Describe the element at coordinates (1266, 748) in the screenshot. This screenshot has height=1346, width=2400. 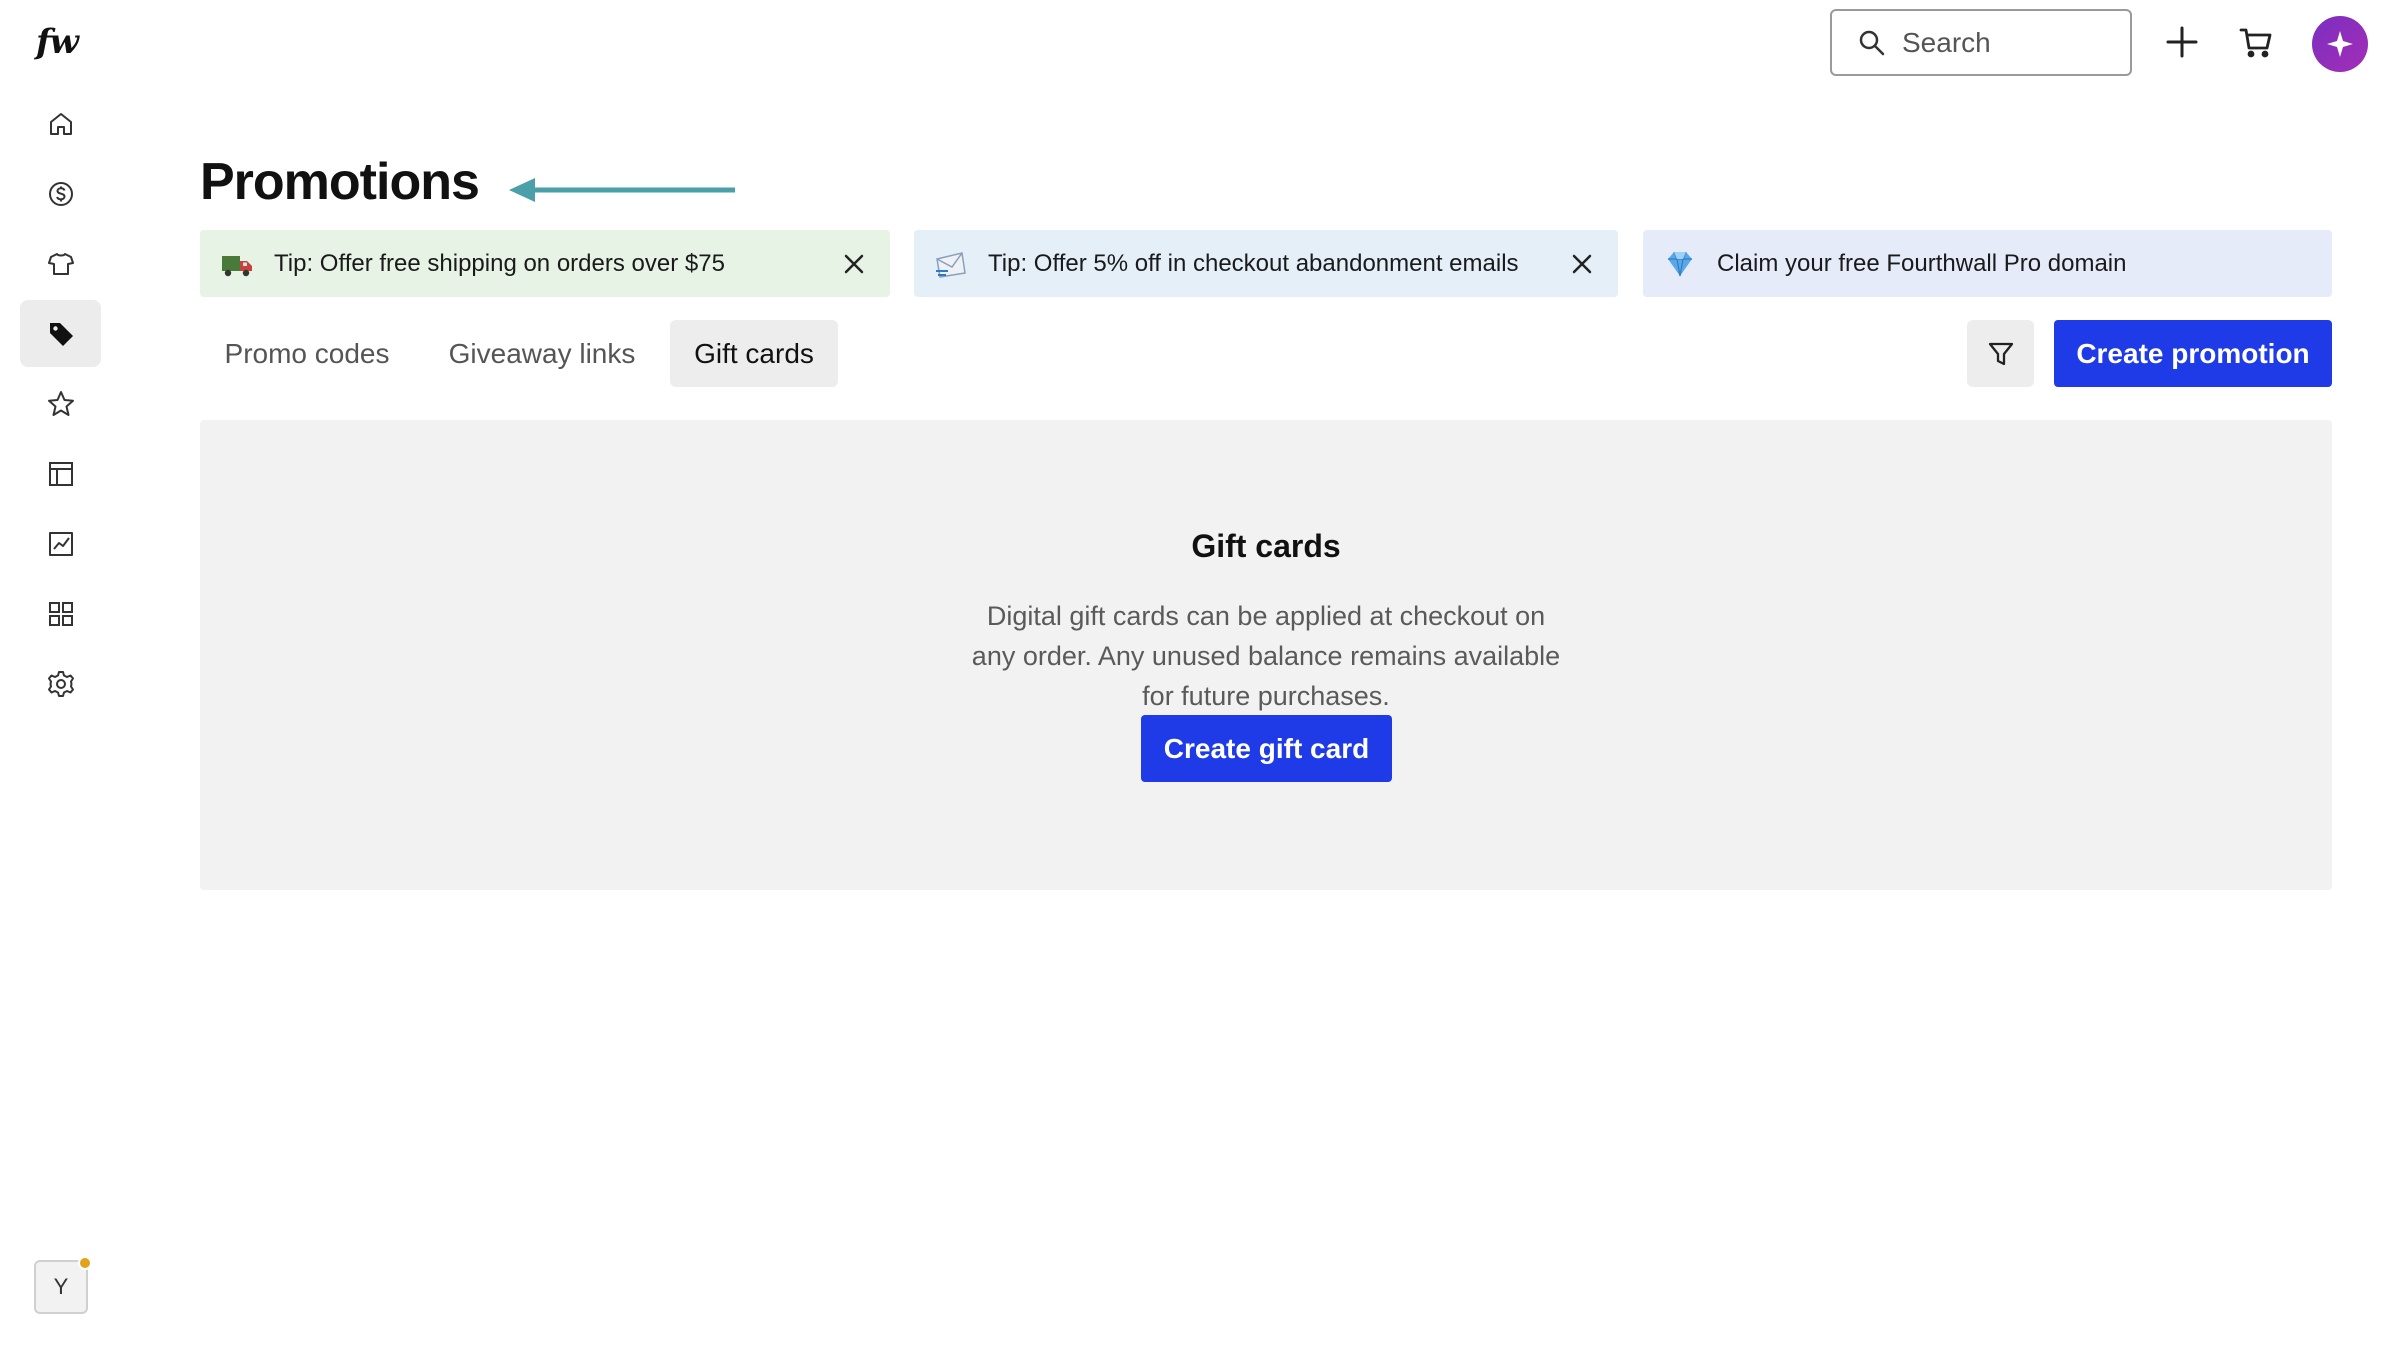
I see `create-gift-card-button: Create gift card` at that location.